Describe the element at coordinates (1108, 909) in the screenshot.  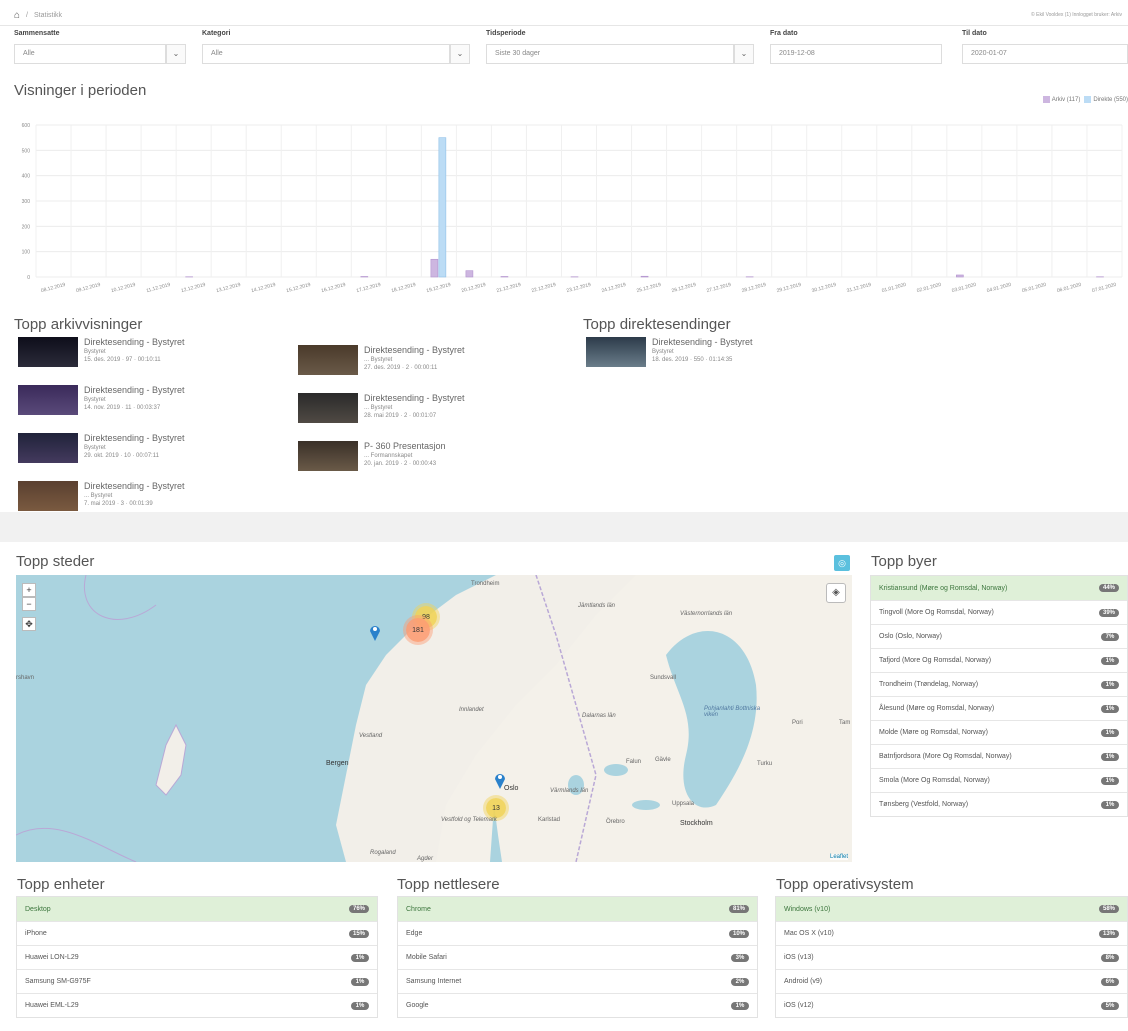
I see `percent-badge: 58%` at that location.